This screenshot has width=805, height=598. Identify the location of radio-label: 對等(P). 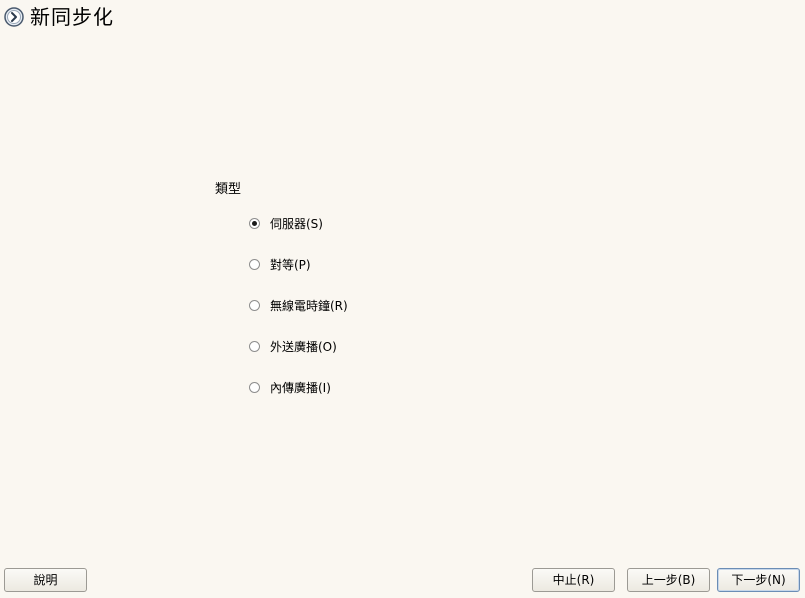
(290, 264).